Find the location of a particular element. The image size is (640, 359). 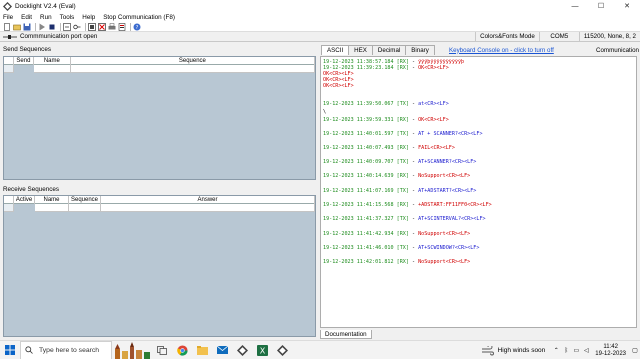

taskbar-clock: 11:42 19-12-2023 is located at coordinates (610, 351).